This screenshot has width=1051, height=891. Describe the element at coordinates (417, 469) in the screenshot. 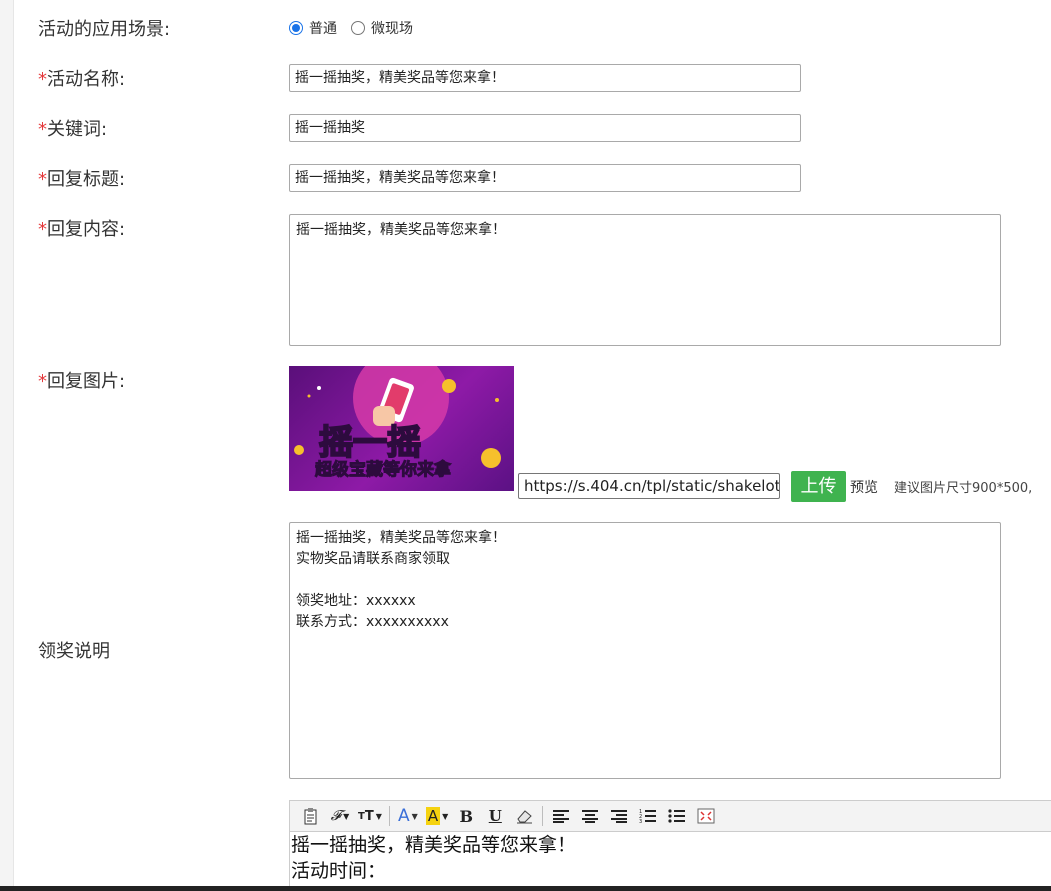

I see `banner-sub-text-3: 等你来拿` at that location.